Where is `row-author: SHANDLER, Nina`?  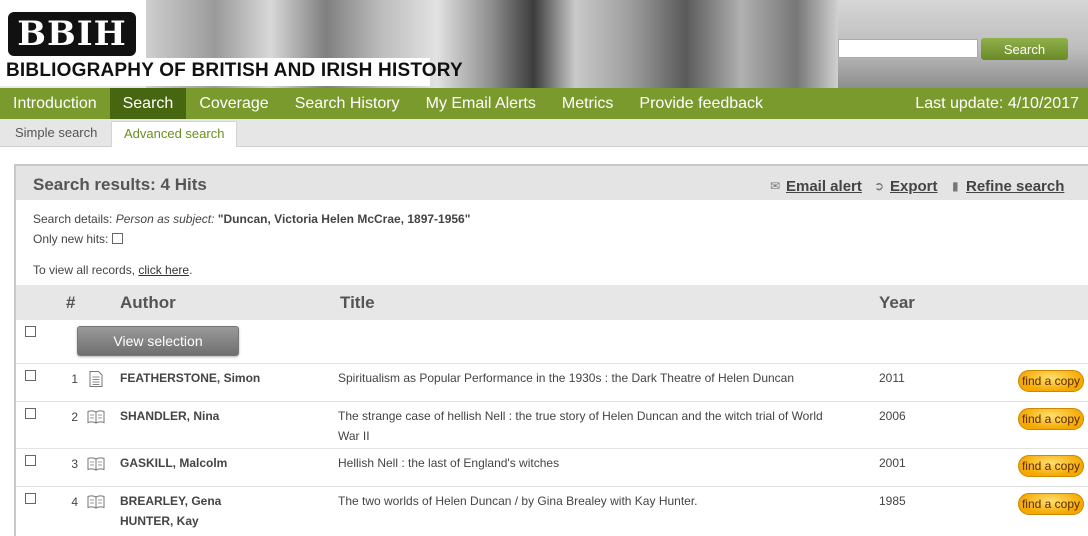 row-author: SHANDLER, Nina is located at coordinates (169, 416).